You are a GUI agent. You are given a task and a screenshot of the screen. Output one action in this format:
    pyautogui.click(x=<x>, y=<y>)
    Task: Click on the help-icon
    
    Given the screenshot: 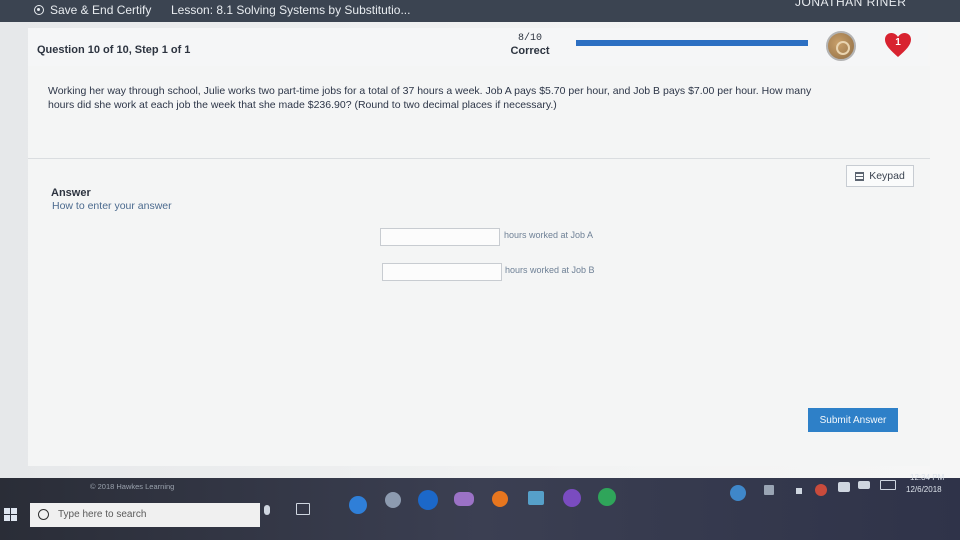 What is the action you would take?
    pyautogui.click(x=738, y=493)
    